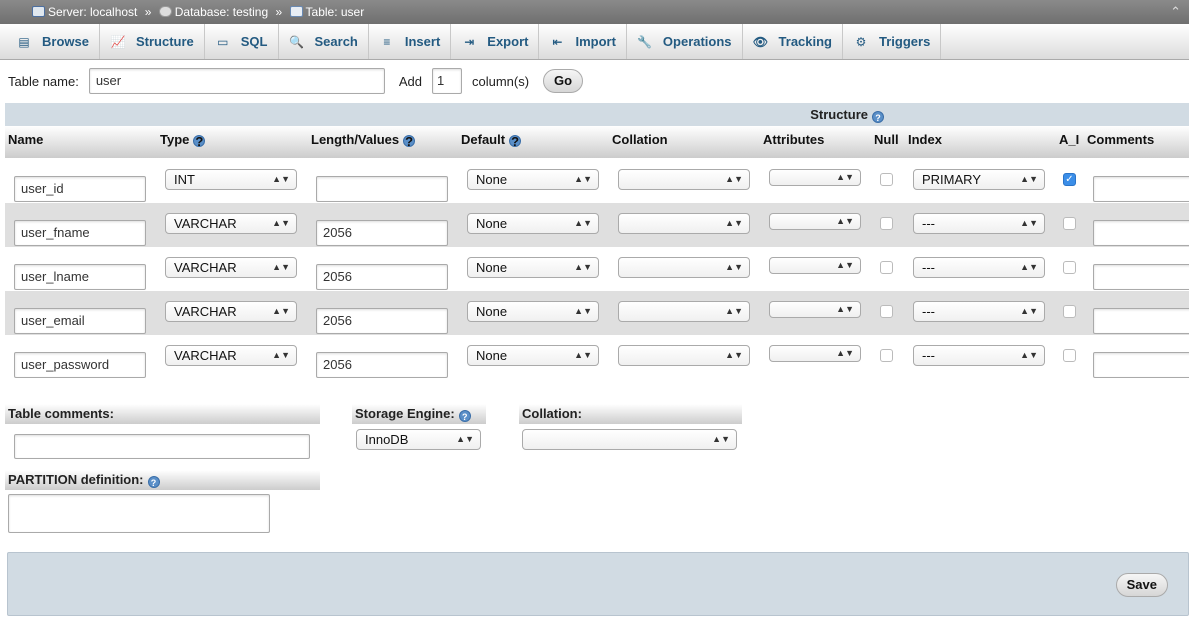 This screenshot has height=621, width=1189. I want to click on partition-label: PARTITION definition:, so click(76, 479).